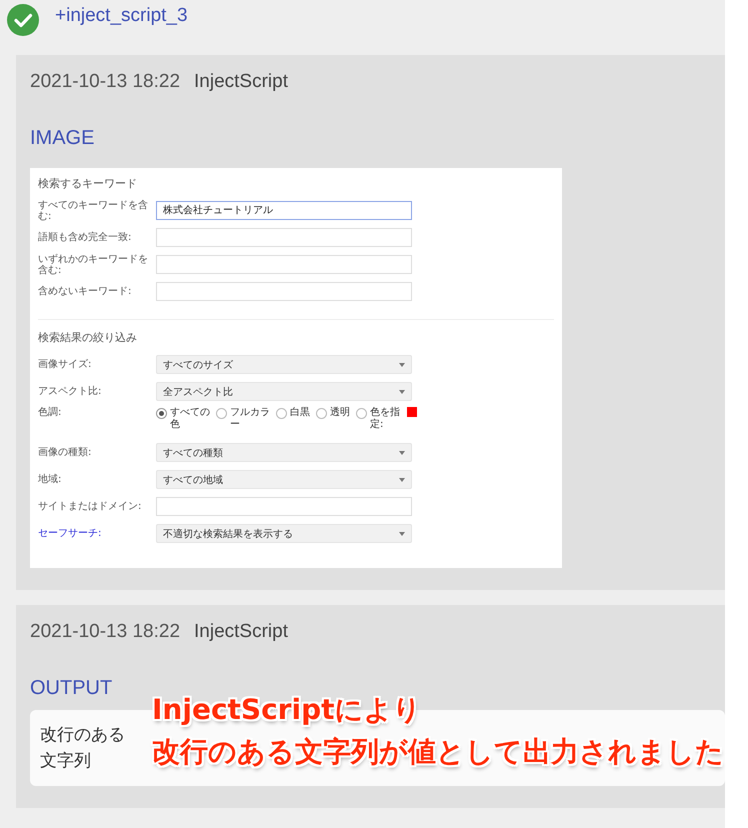  What do you see at coordinates (190, 419) in the screenshot?
I see `radio-label: すべての色` at bounding box center [190, 419].